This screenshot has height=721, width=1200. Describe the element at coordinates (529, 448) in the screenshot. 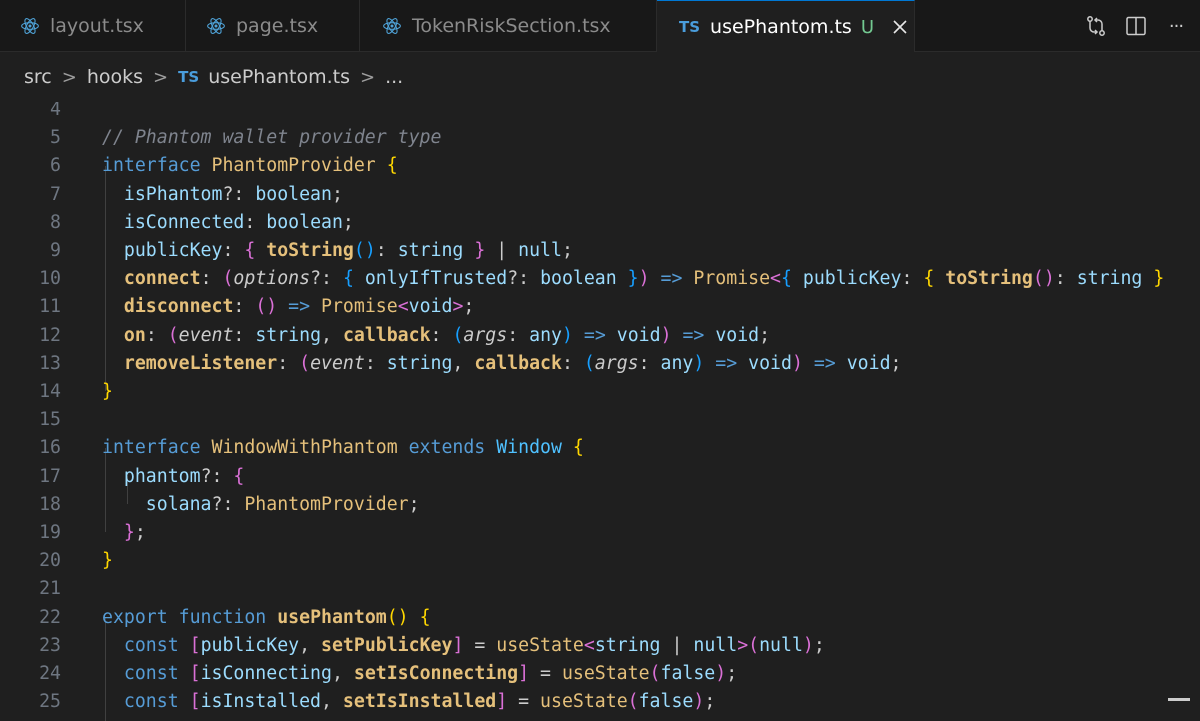

I see `code-token: Window` at that location.